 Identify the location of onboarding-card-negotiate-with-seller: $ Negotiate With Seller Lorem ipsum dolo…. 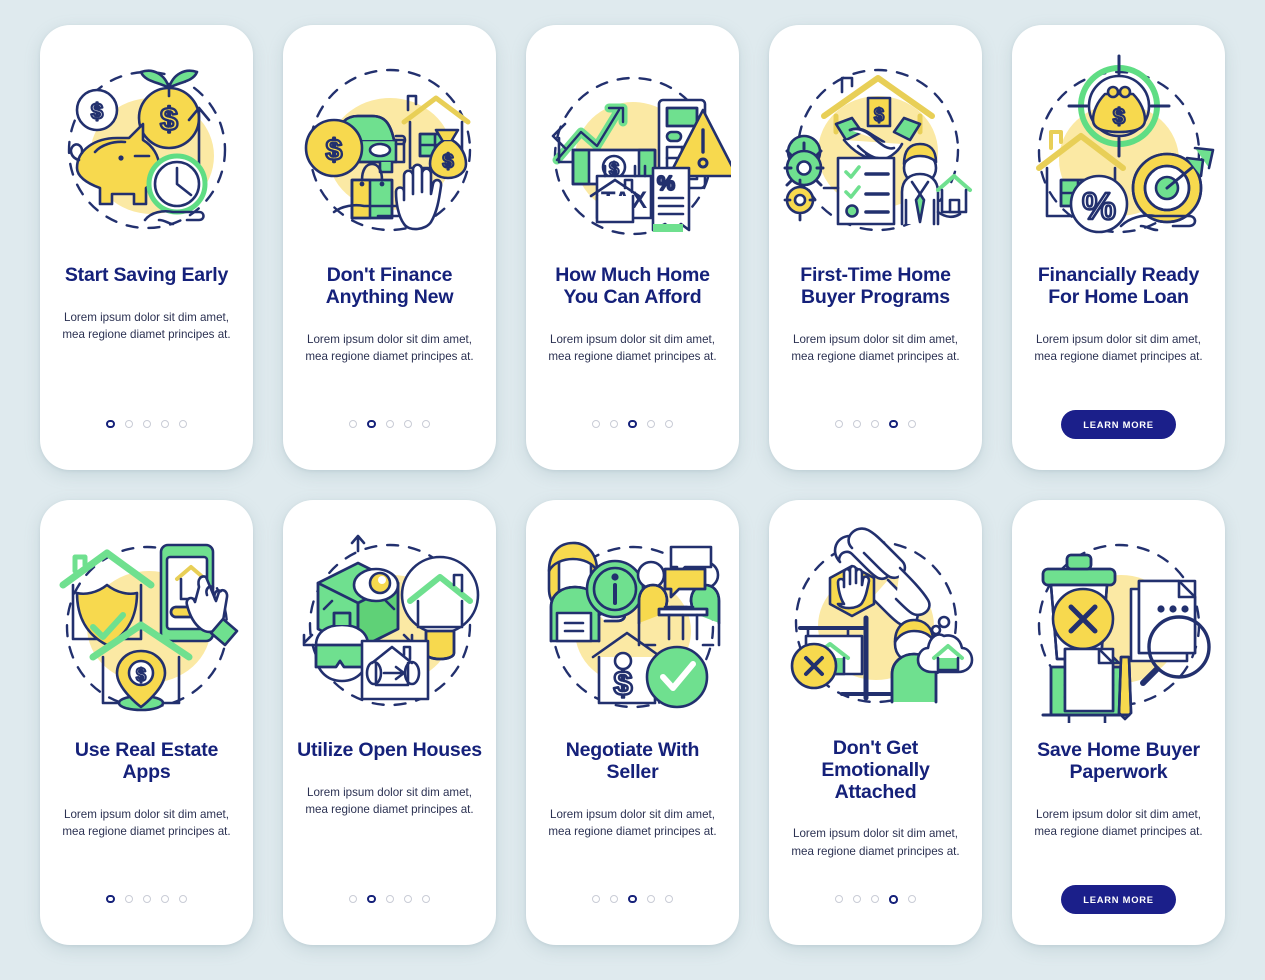
(632, 722).